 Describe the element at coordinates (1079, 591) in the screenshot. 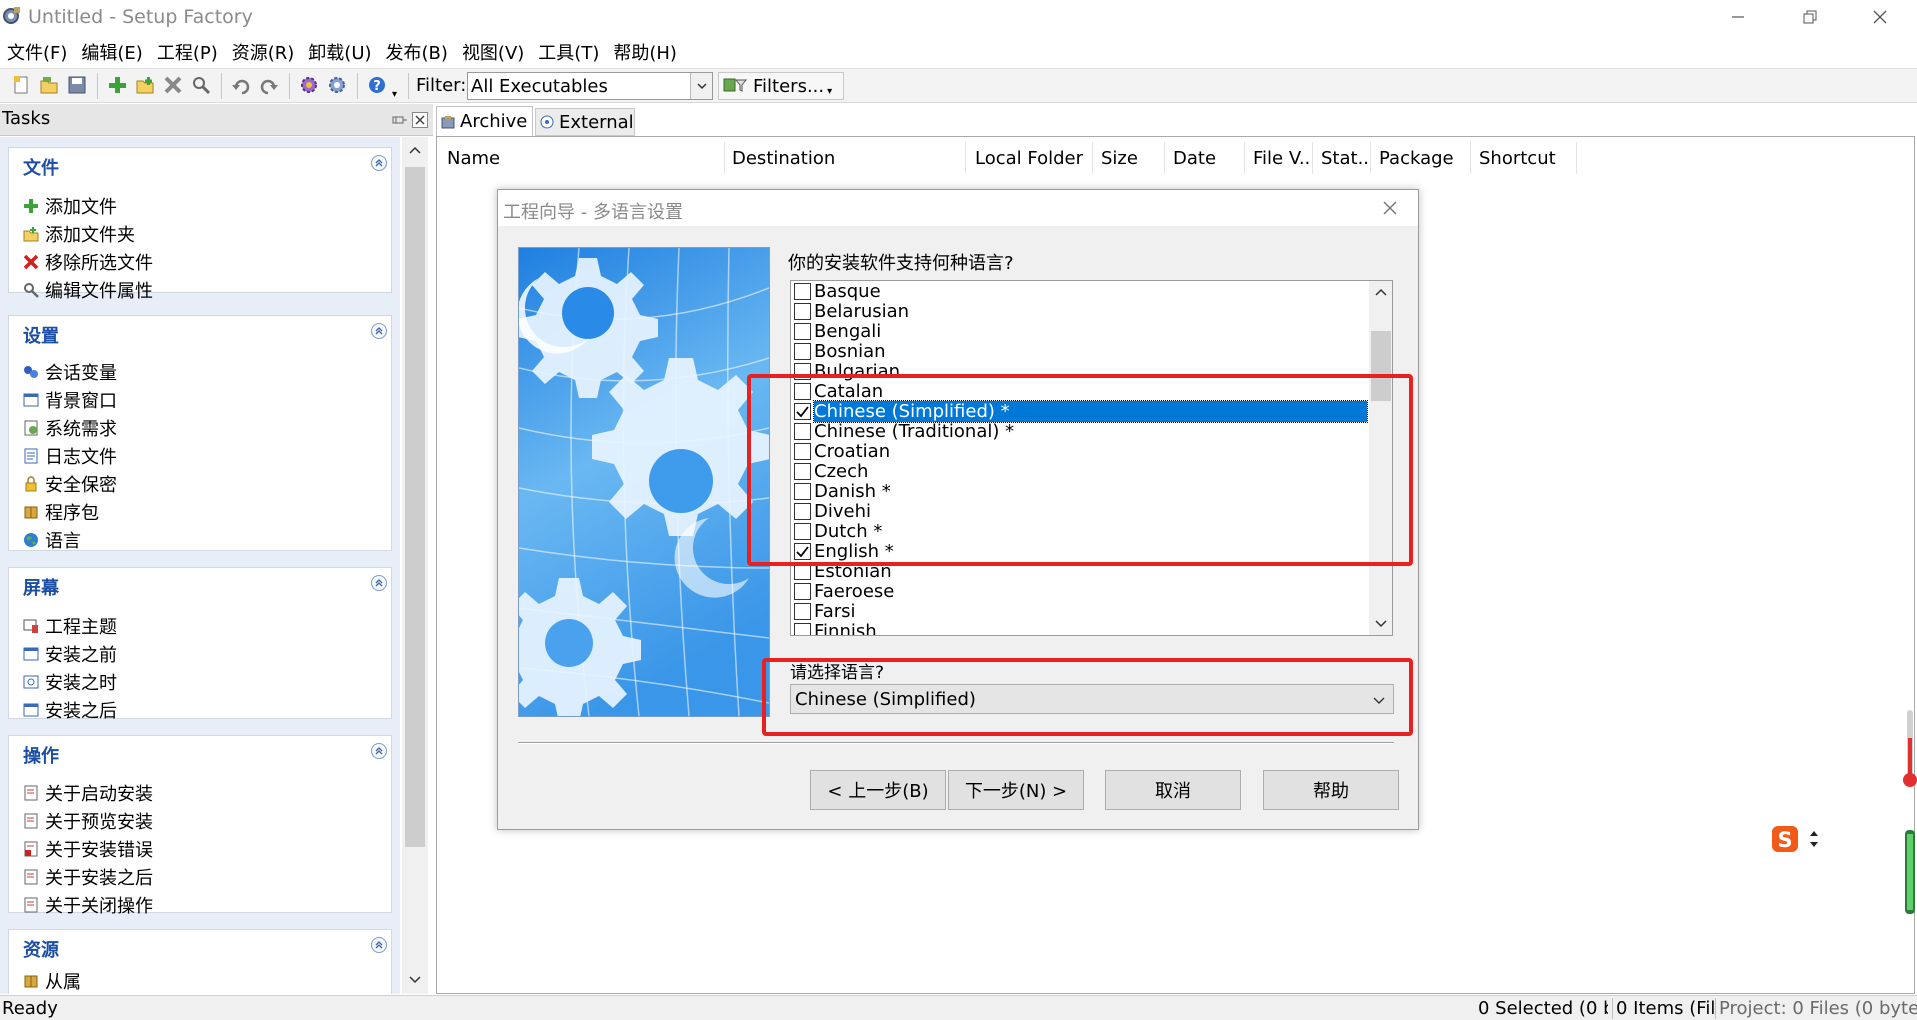

I see `language-item-faeroese: Faeroese` at that location.